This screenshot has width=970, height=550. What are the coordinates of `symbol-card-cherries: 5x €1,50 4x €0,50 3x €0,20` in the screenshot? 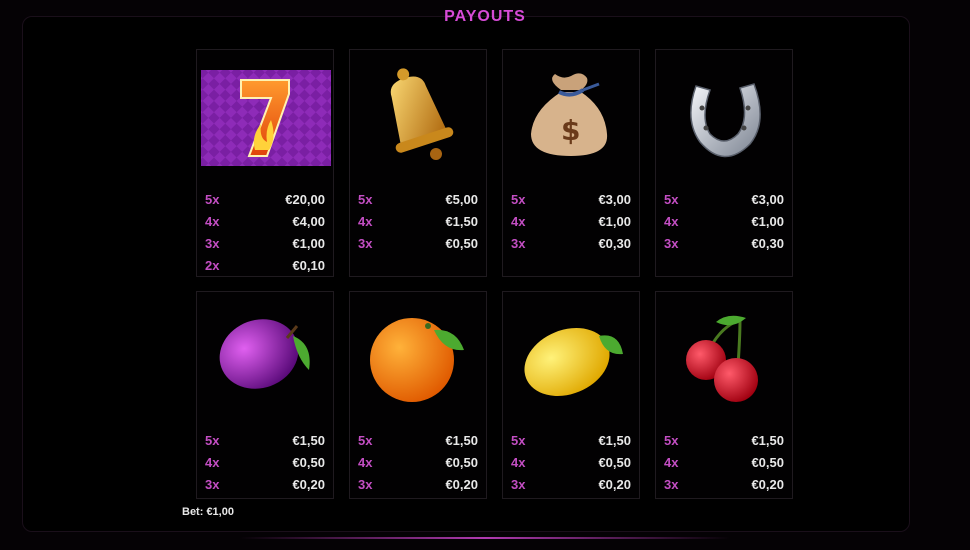 It's located at (724, 395).